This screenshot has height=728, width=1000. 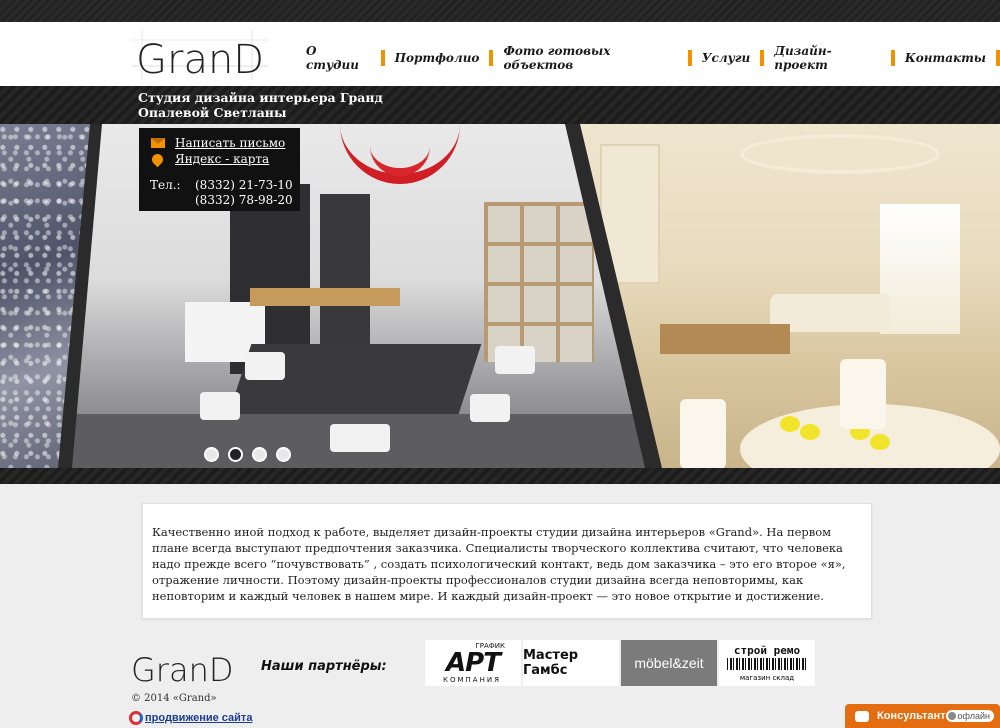 What do you see at coordinates (199, 718) in the screenshot?
I see `promo-link-text: продвижение сайта` at bounding box center [199, 718].